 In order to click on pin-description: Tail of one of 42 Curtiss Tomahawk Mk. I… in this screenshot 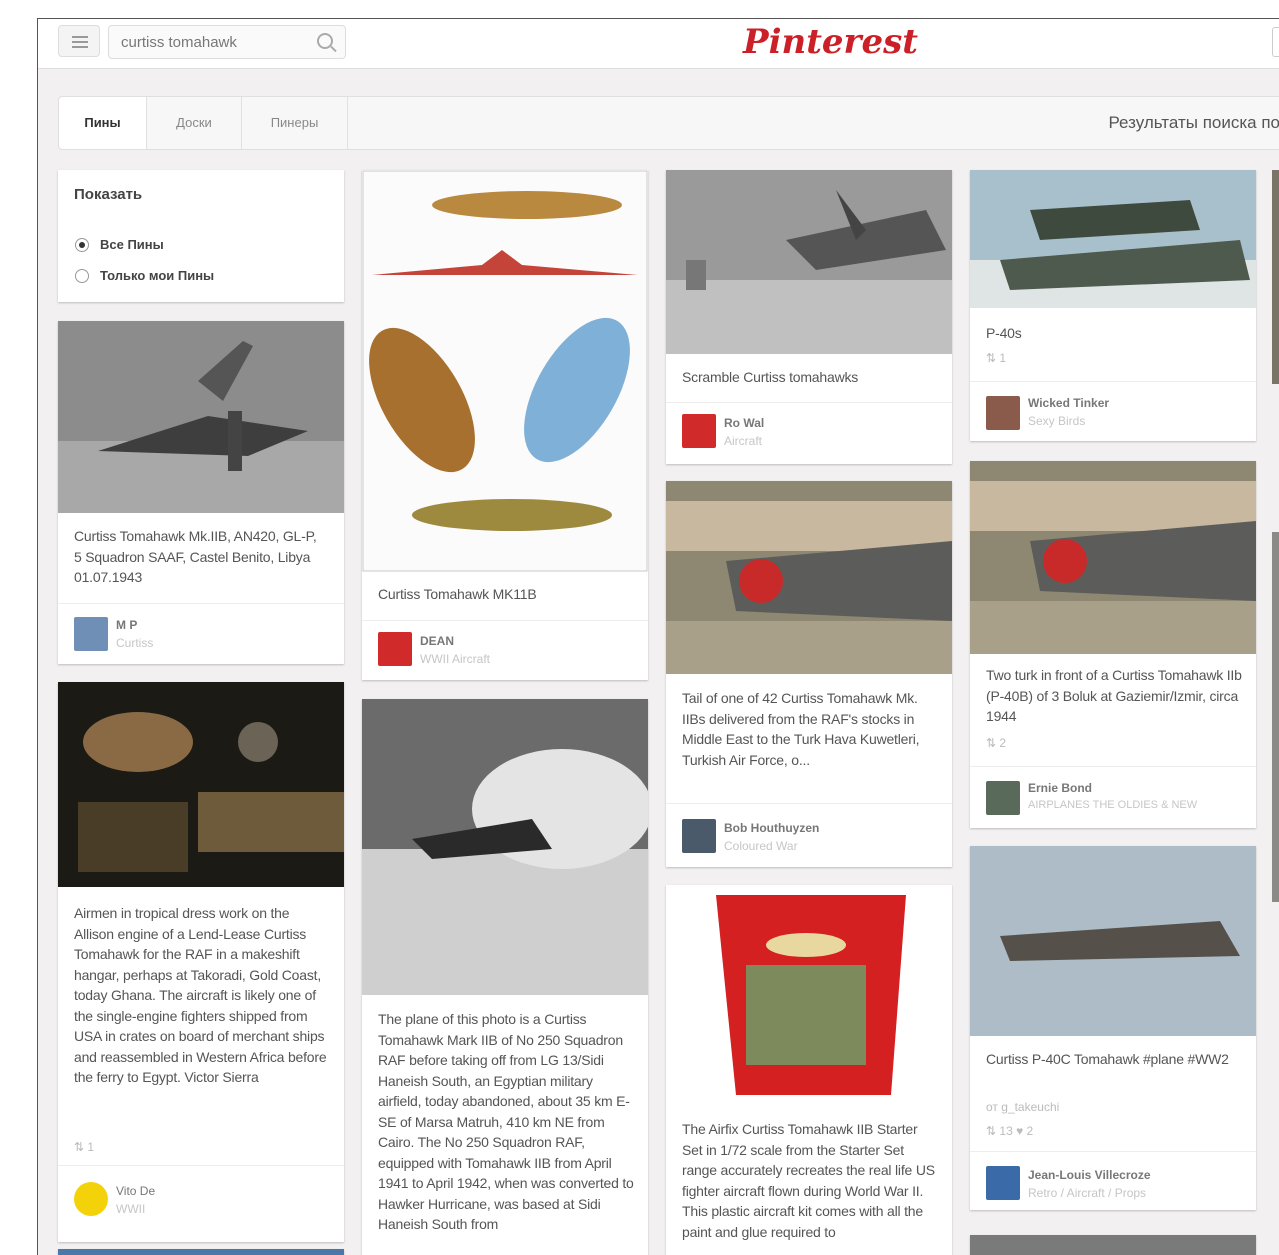, I will do `click(801, 729)`.